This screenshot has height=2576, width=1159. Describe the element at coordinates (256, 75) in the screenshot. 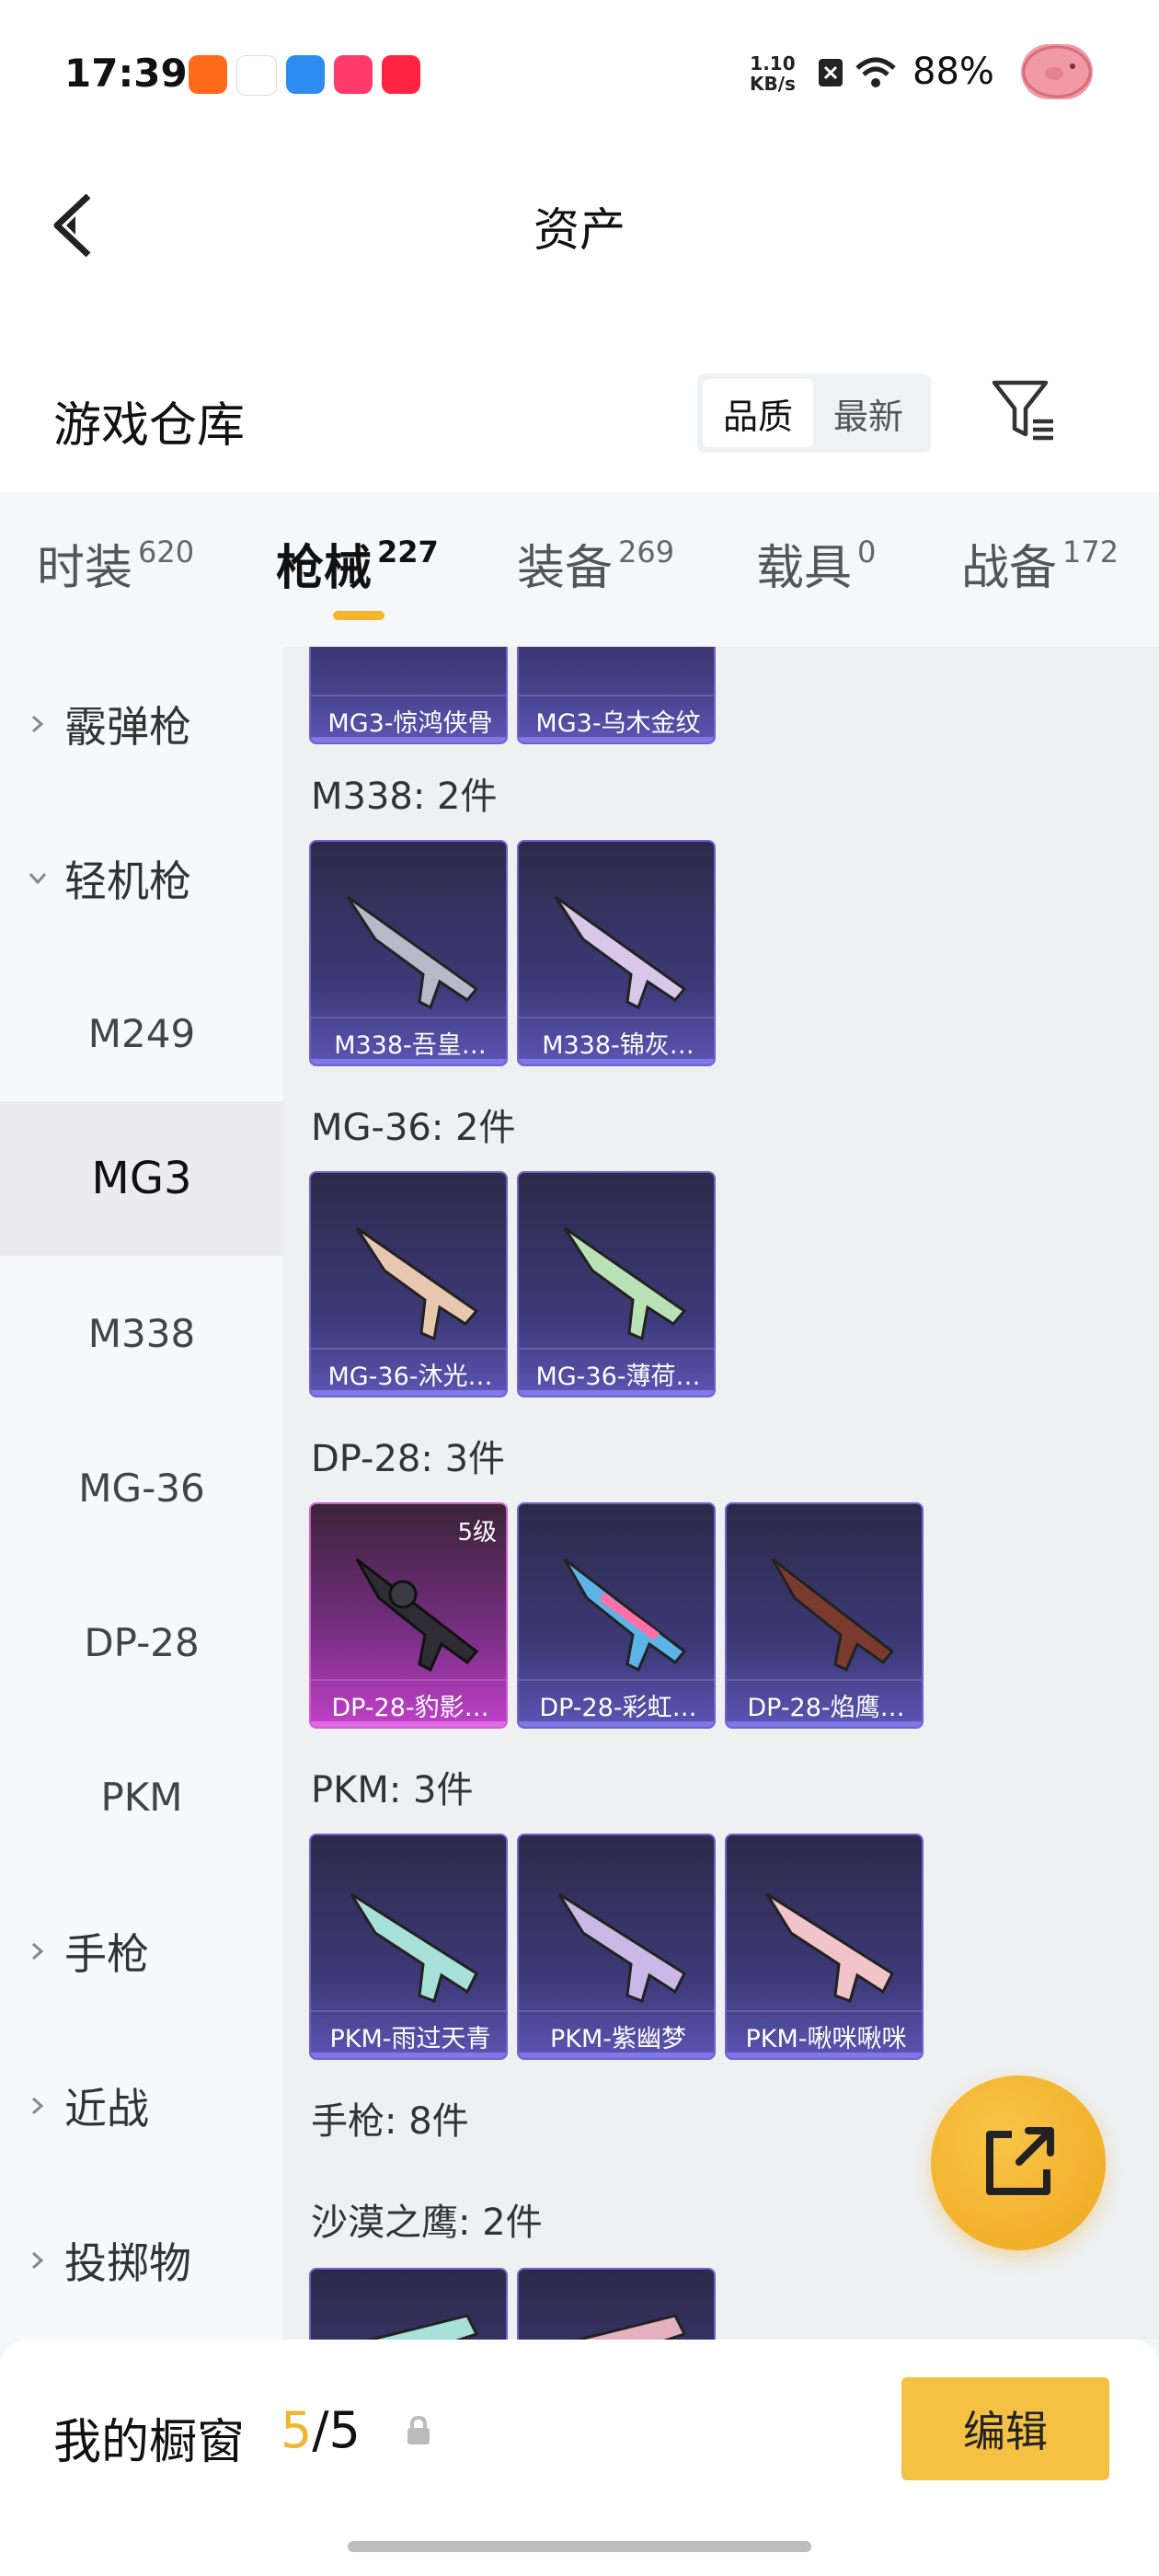

I see `calendar-icon` at that location.